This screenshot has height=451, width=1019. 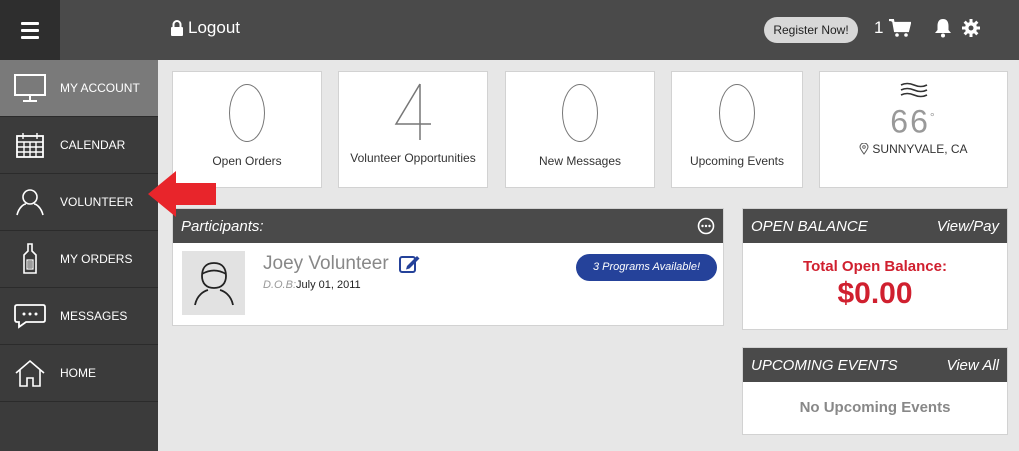 I want to click on no-events-text: No Upcoming Events, so click(x=875, y=407).